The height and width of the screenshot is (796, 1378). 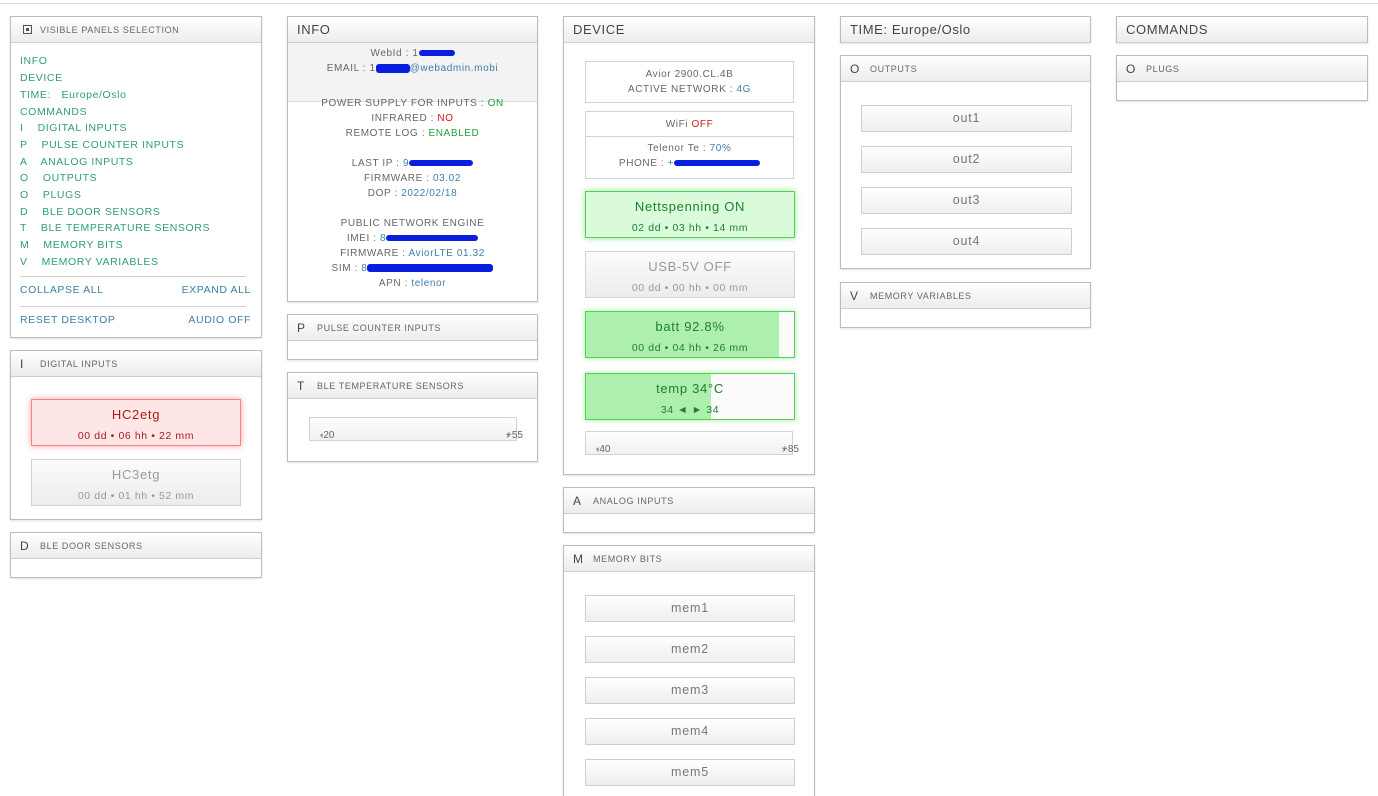 I want to click on sim-label: SIM :, so click(x=346, y=268).